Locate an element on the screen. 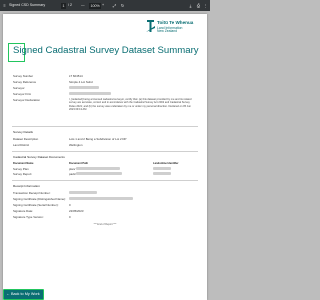 The height and width of the screenshot is (300, 320). receipt-label: Signing Certificate (Serial Number): is located at coordinates (36, 205).